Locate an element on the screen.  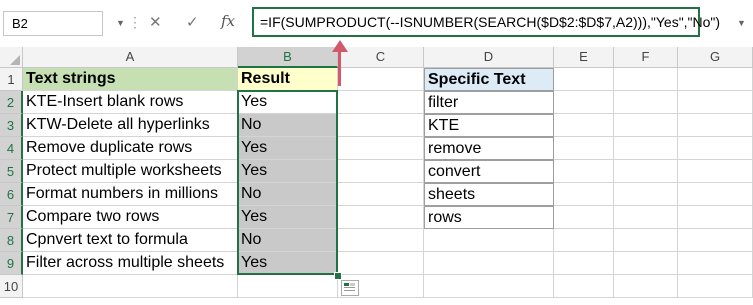
cell-g6 is located at coordinates (715, 194).